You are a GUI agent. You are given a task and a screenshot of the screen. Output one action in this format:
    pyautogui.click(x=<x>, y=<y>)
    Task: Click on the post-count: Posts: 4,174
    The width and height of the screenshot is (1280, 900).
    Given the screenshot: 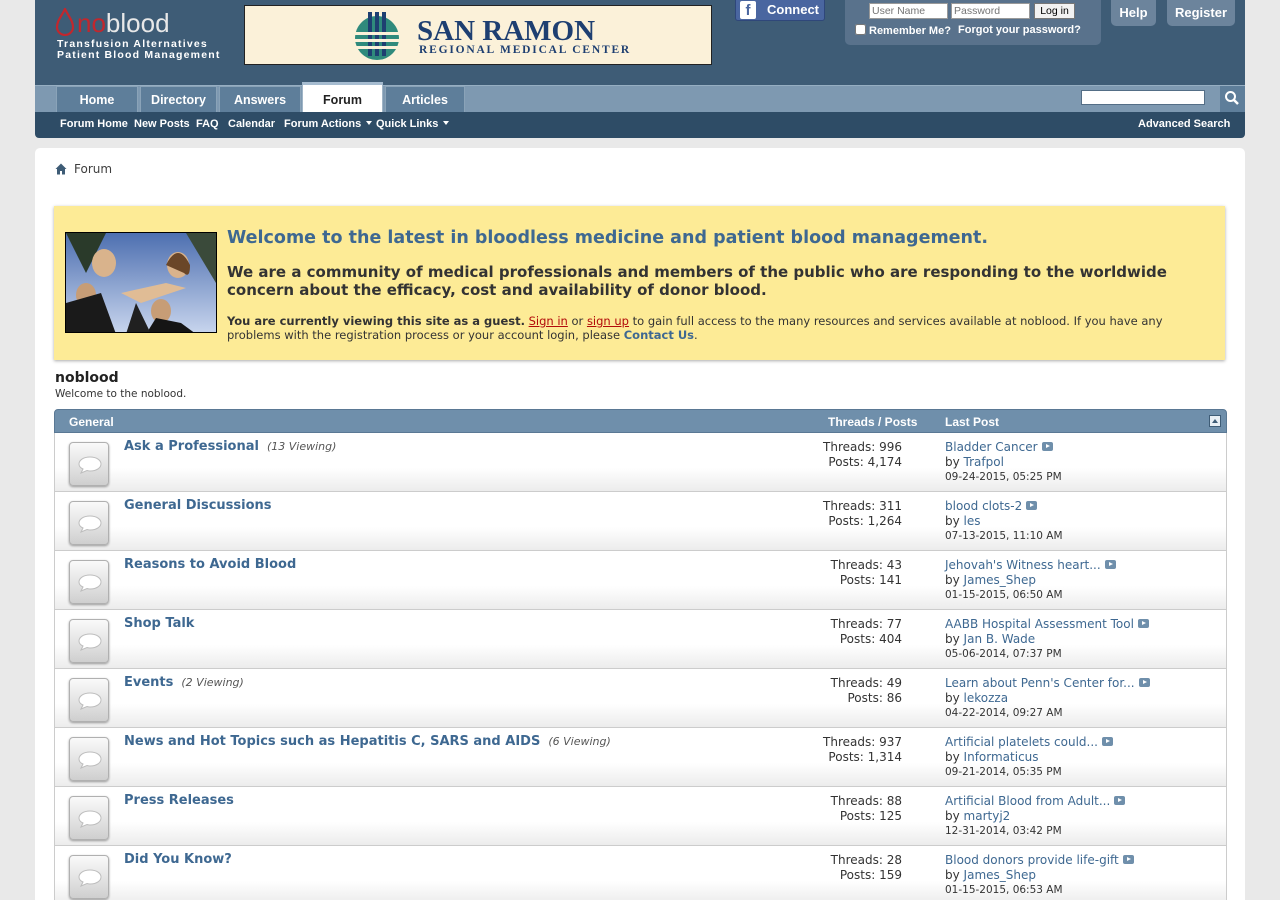 What is the action you would take?
    pyautogui.click(x=865, y=462)
    